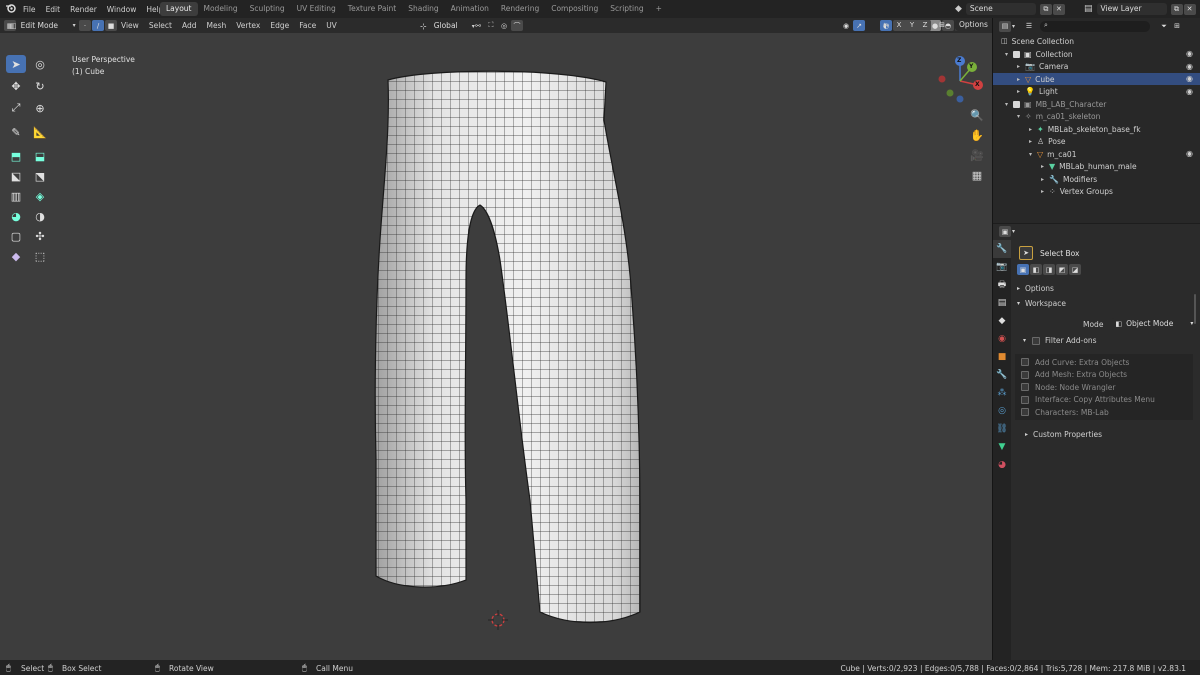 This screenshot has width=1200, height=675. Describe the element at coordinates (520, 9) in the screenshot. I see `tab-rendering: Rendering` at that location.